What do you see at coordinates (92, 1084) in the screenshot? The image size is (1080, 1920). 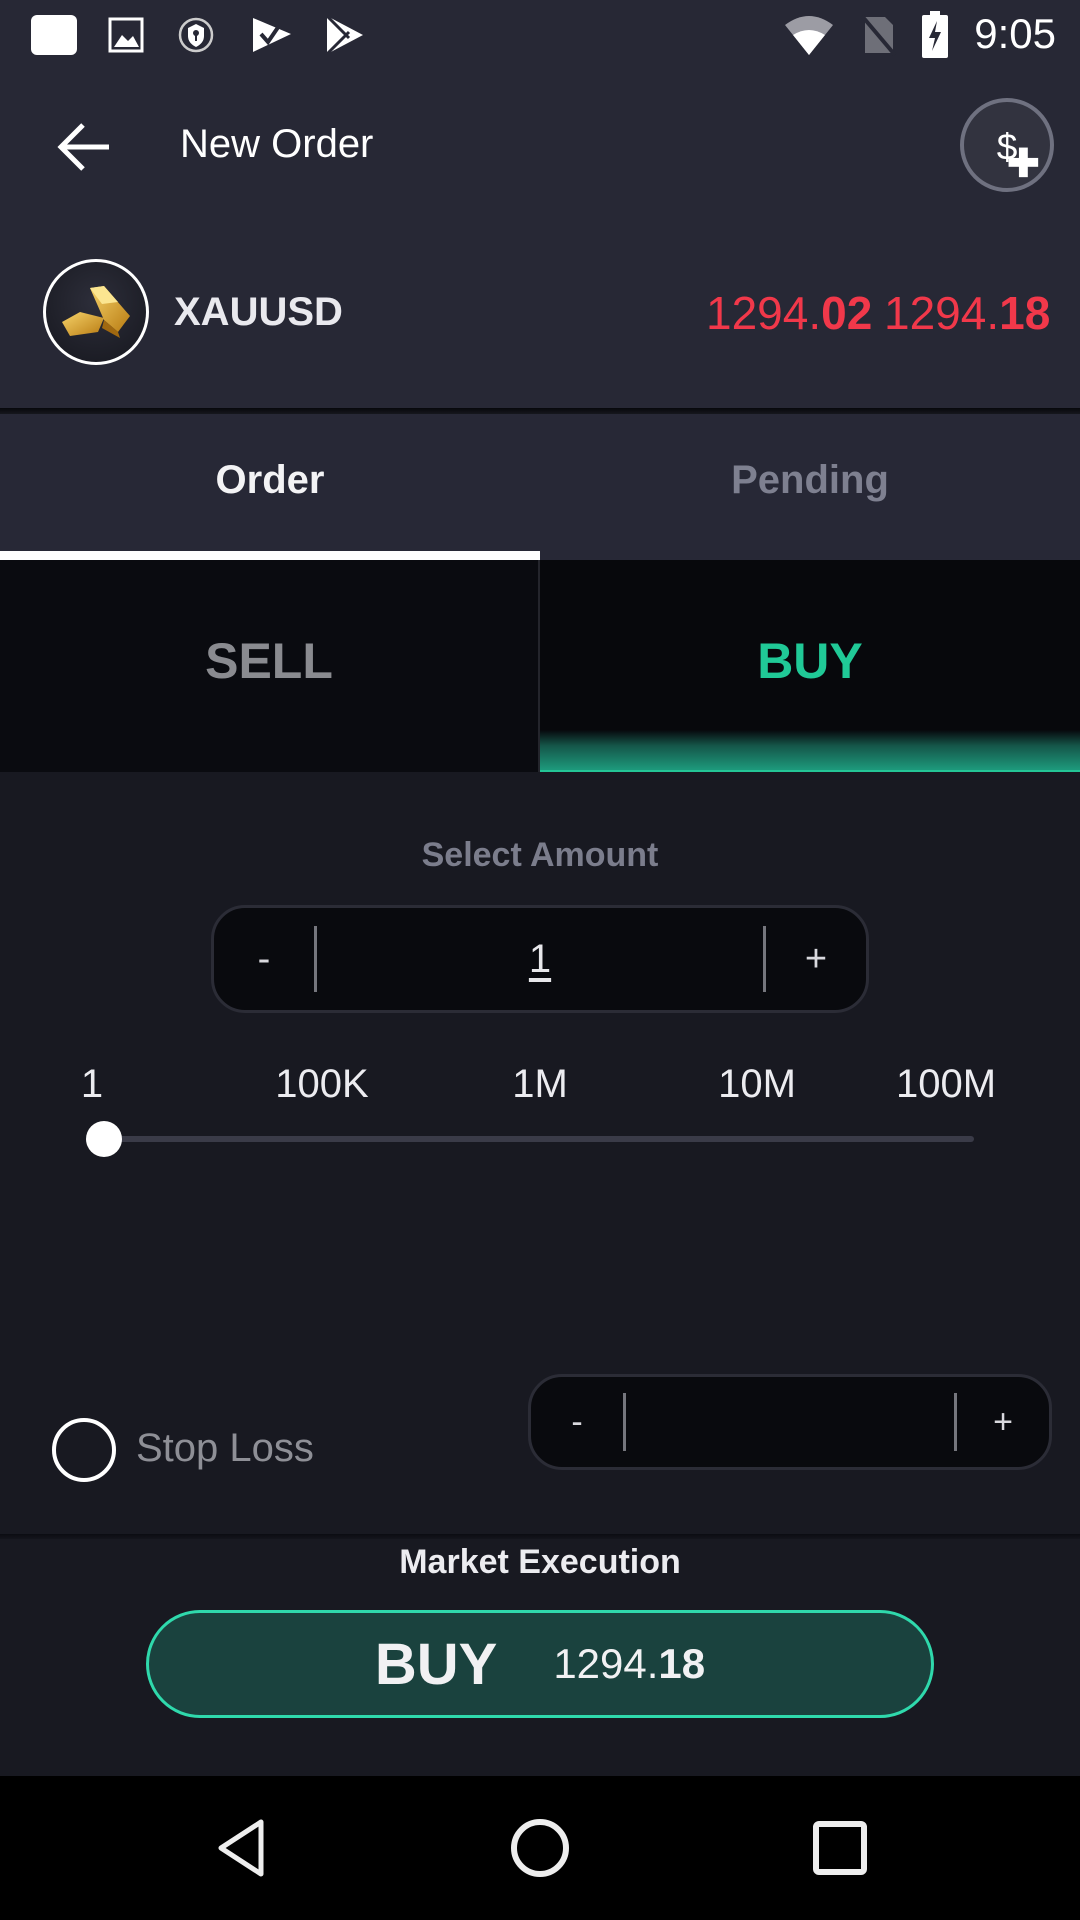 I see `slider-label: 1` at bounding box center [92, 1084].